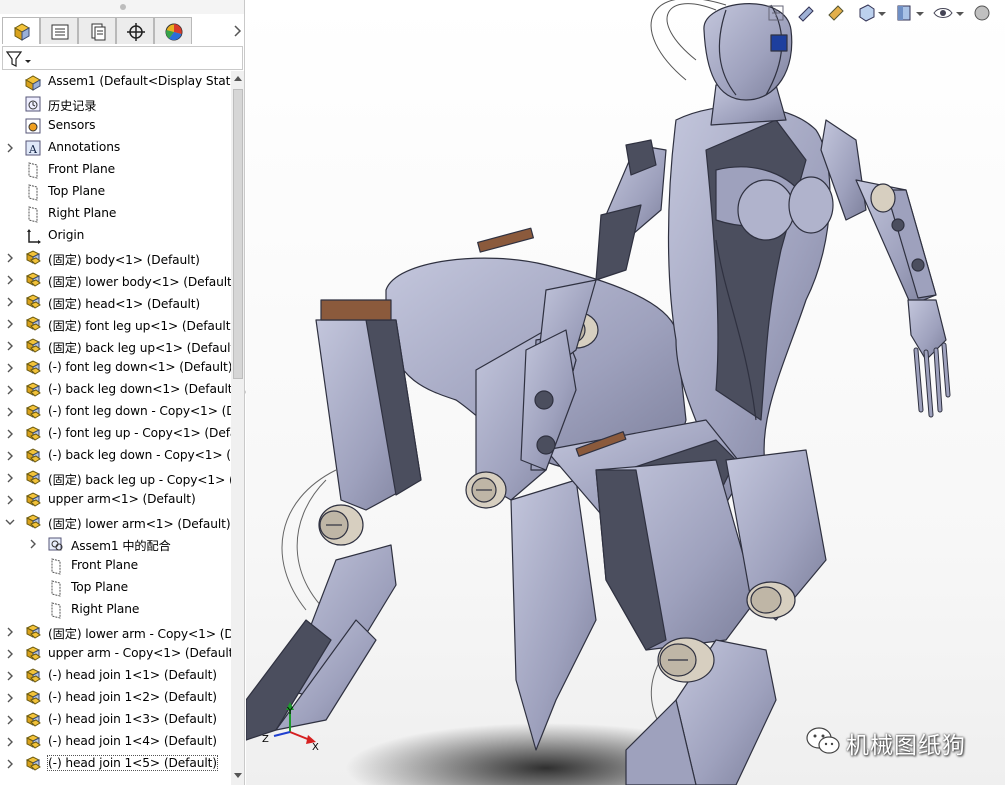 The height and width of the screenshot is (785, 1005). Describe the element at coordinates (238, 78) in the screenshot. I see `scroll-up-icon` at that location.